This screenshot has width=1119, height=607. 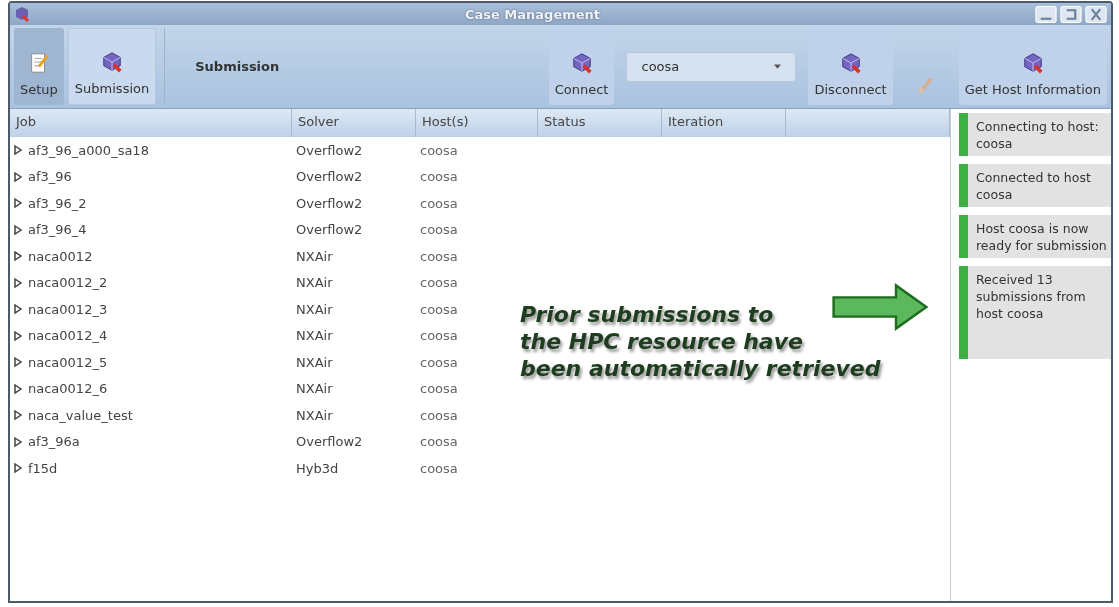 What do you see at coordinates (724, 123) in the screenshot?
I see `column-header: Iteration` at bounding box center [724, 123].